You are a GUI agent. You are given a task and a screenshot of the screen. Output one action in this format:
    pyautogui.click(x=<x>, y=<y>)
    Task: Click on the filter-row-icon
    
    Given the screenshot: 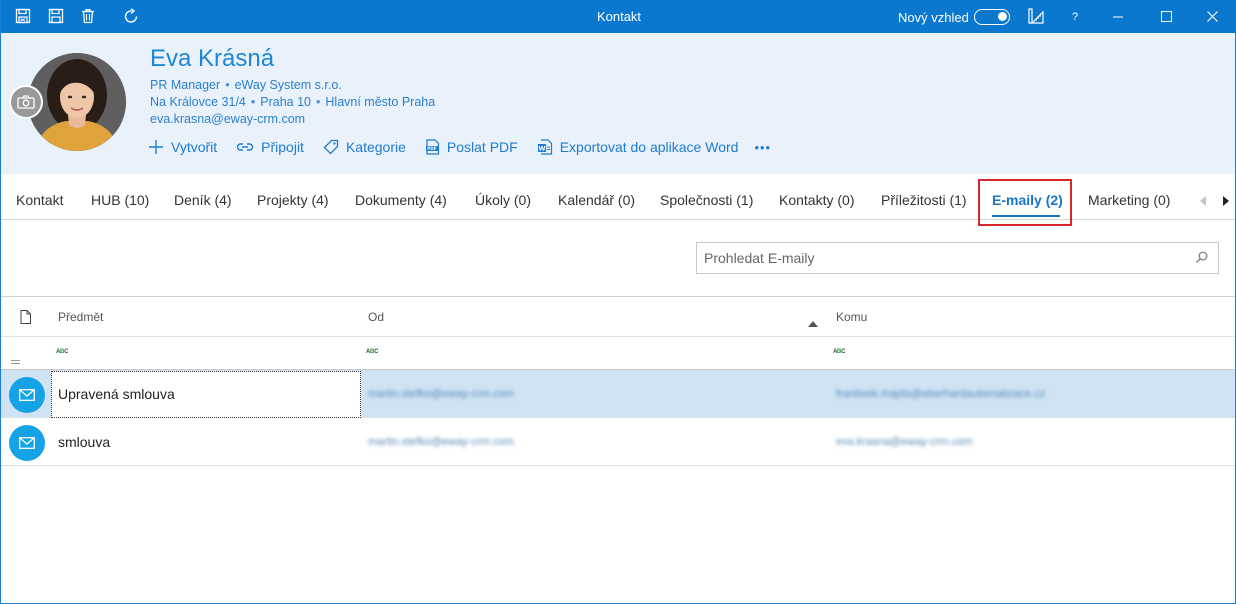 What is the action you would take?
    pyautogui.click(x=15, y=360)
    